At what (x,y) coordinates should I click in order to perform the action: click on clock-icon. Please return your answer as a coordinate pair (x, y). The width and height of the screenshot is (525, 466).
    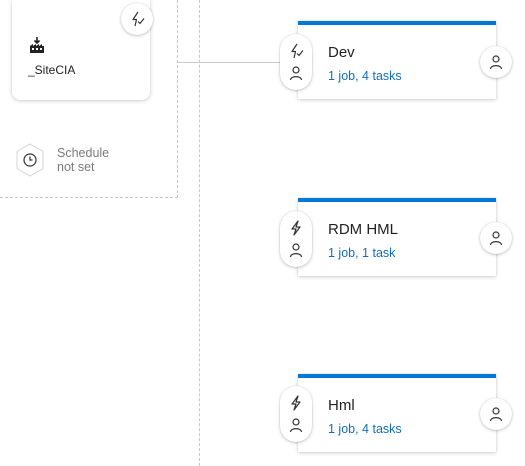
    Looking at the image, I should click on (30, 160).